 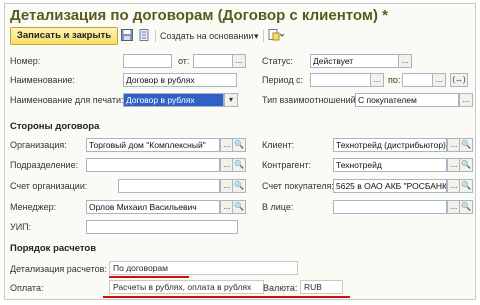 What do you see at coordinates (27, 288) in the screenshot?
I see `payment-label: Оплата:` at bounding box center [27, 288].